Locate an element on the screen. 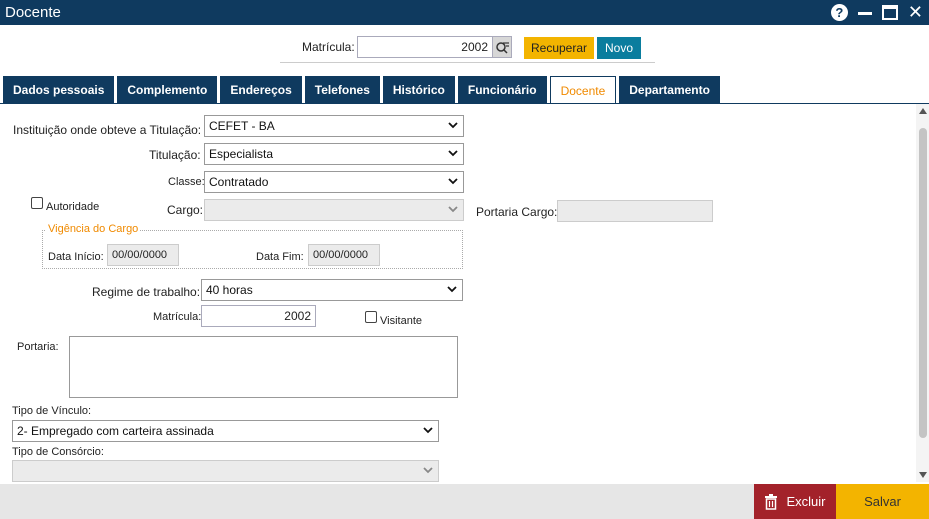  maximize-icon is located at coordinates (889, 12).